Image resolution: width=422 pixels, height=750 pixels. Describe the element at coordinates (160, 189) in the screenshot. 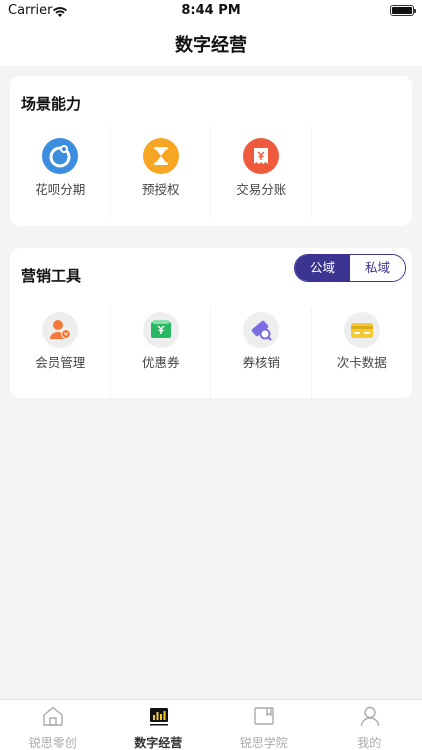

I see `scene-item-label: 预授权` at that location.